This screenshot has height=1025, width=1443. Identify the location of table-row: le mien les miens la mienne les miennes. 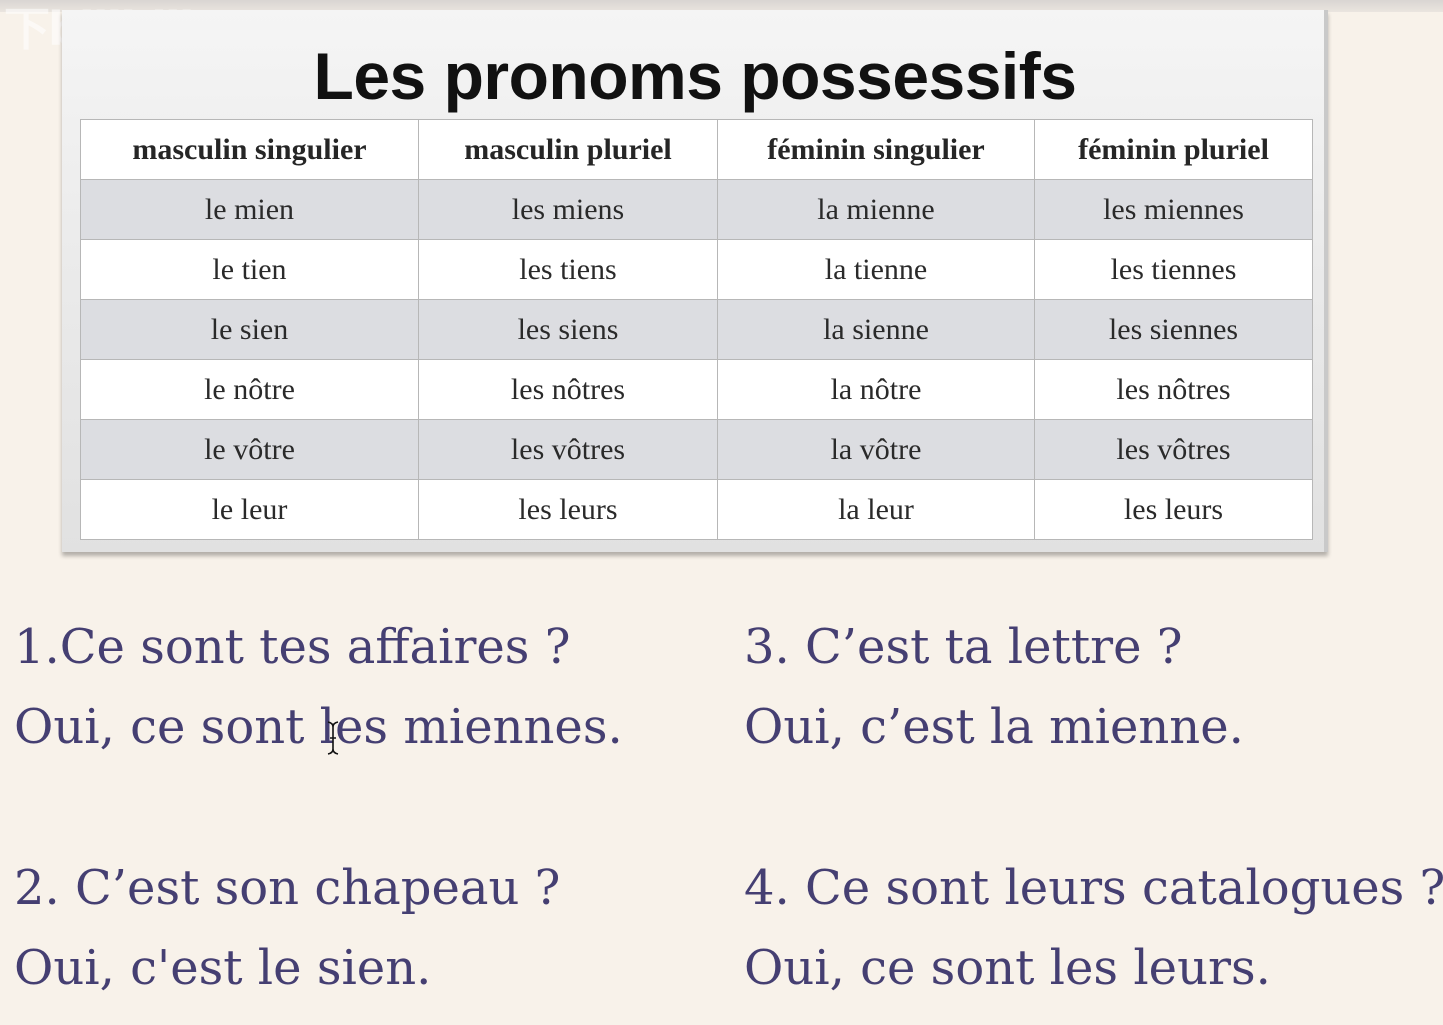
(696, 209).